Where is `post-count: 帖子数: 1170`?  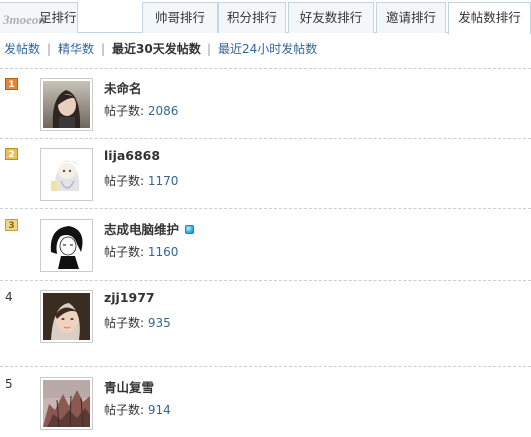
post-count: 帖子数: 1170 is located at coordinates (141, 180).